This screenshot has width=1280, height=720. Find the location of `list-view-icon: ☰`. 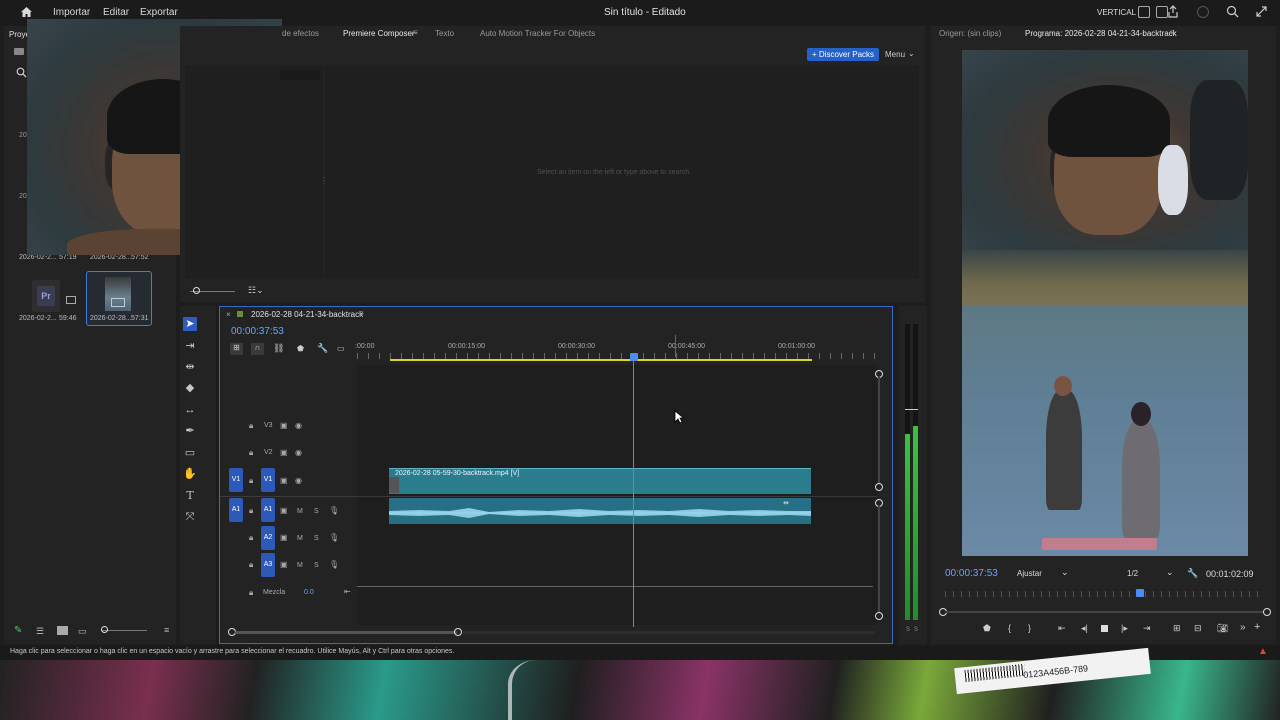

list-view-icon: ☰ is located at coordinates (40, 631).